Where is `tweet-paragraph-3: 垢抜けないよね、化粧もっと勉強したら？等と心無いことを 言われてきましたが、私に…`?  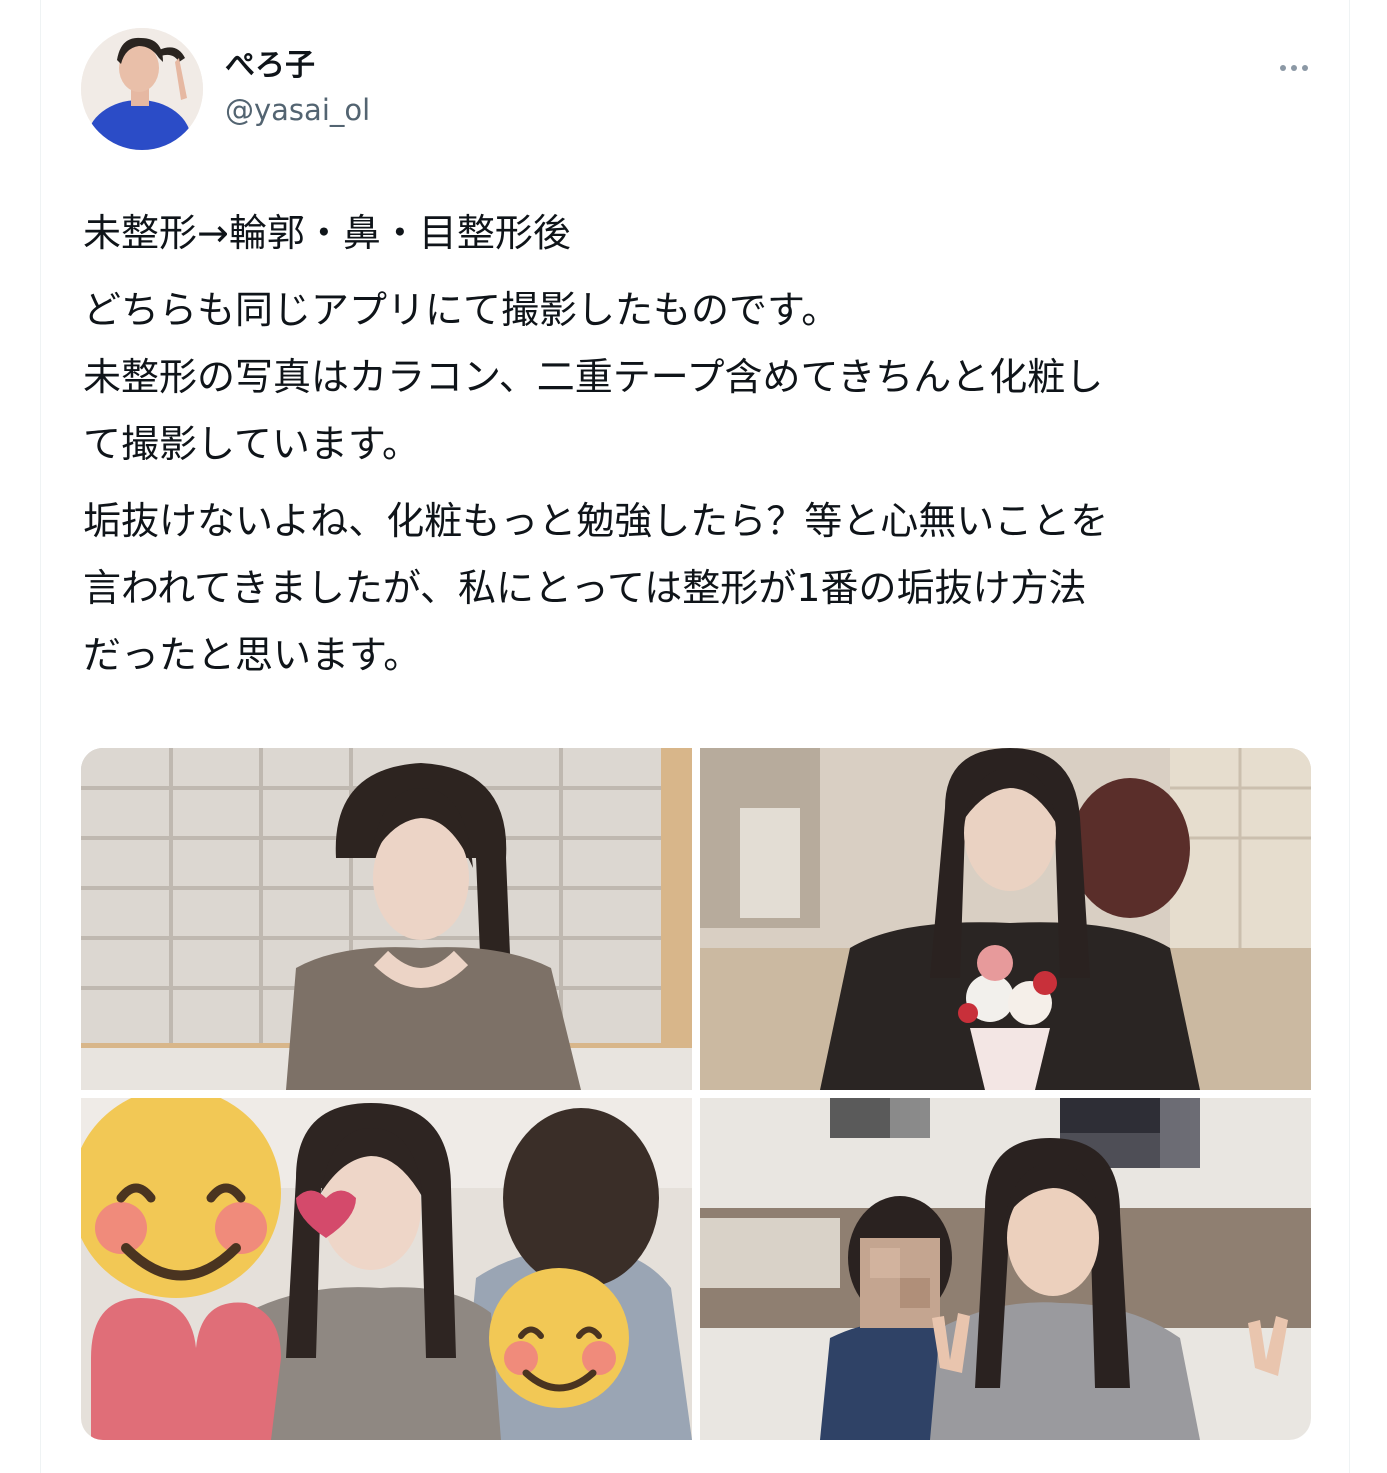 tweet-paragraph-3: 垢抜けないよね、化粧もっと勉強したら？等と心無いことを 言われてきましたが、私に… is located at coordinates (596, 588).